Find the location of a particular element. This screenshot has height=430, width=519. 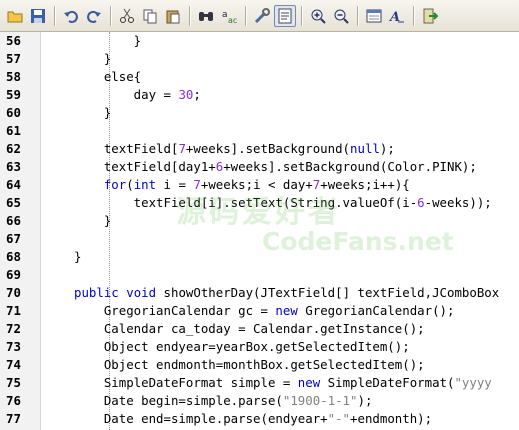

paste-icon is located at coordinates (173, 16).